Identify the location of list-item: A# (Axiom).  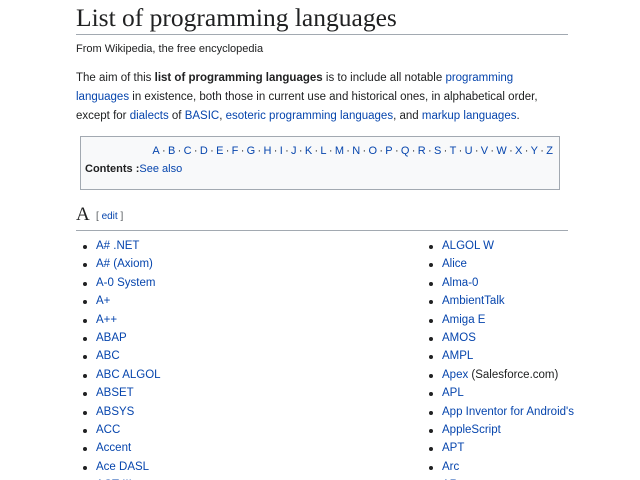
(121, 264).